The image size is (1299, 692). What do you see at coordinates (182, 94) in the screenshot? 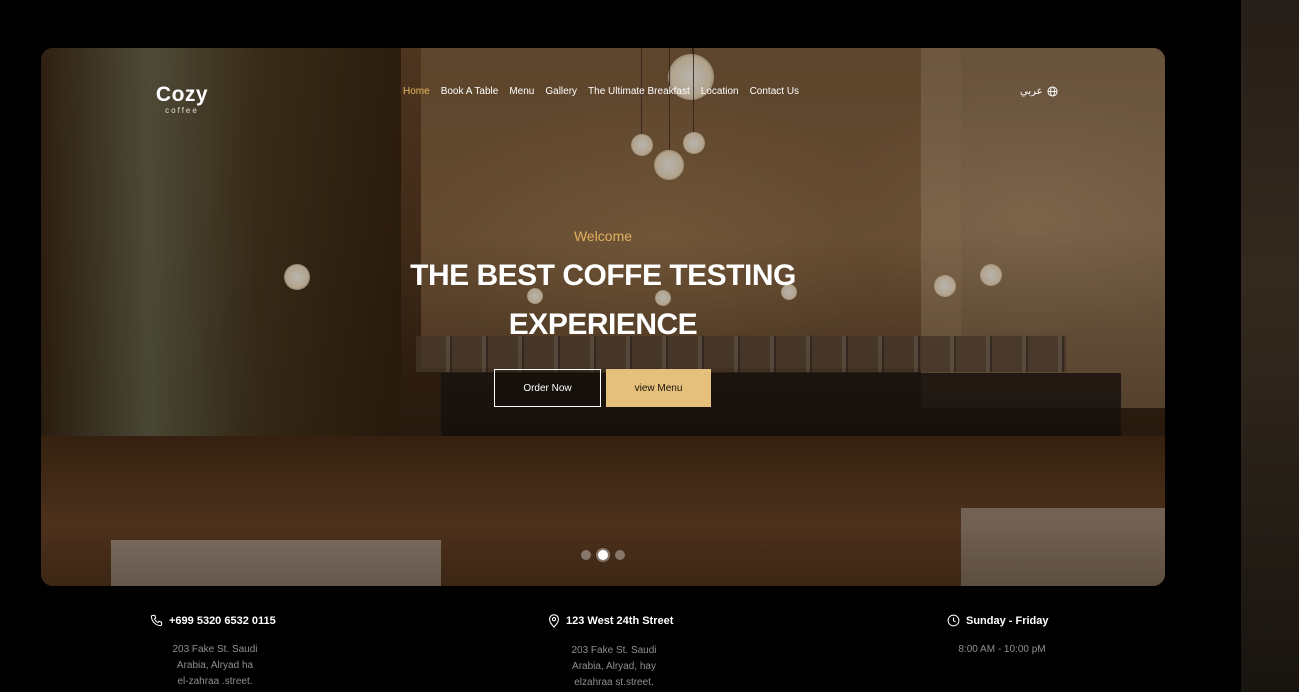
I see `brand-name: Cozy` at bounding box center [182, 94].